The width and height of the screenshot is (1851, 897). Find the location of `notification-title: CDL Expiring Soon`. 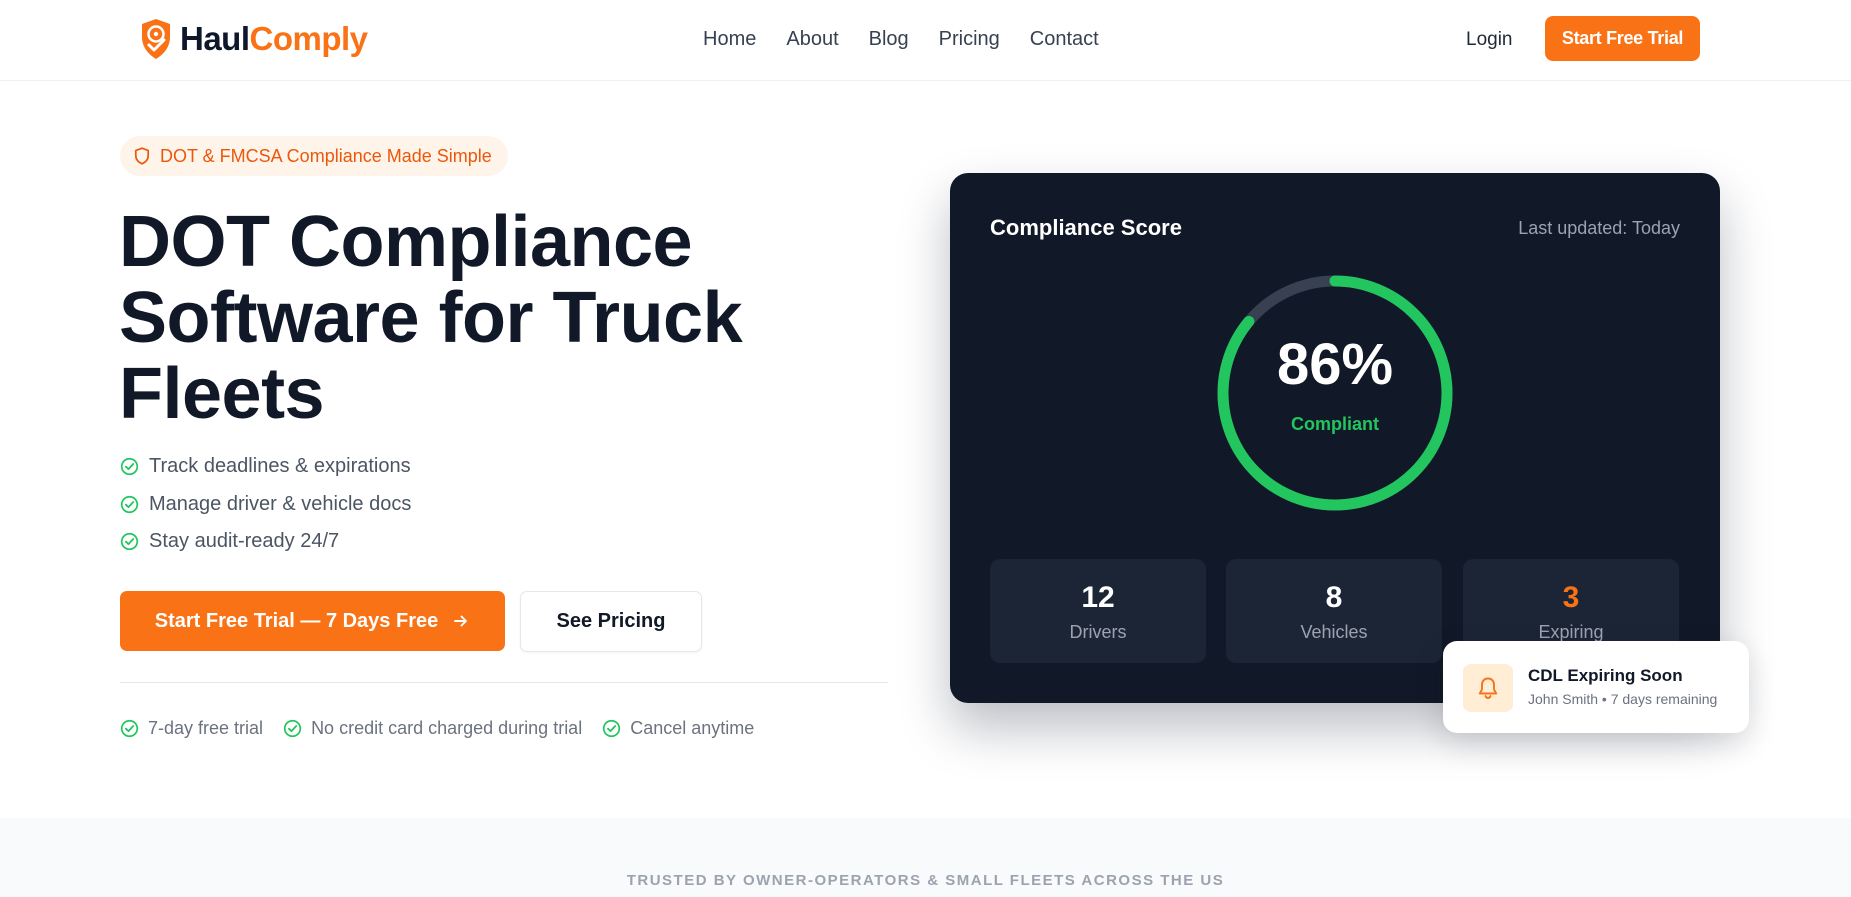

notification-title: CDL Expiring Soon is located at coordinates (1605, 675).